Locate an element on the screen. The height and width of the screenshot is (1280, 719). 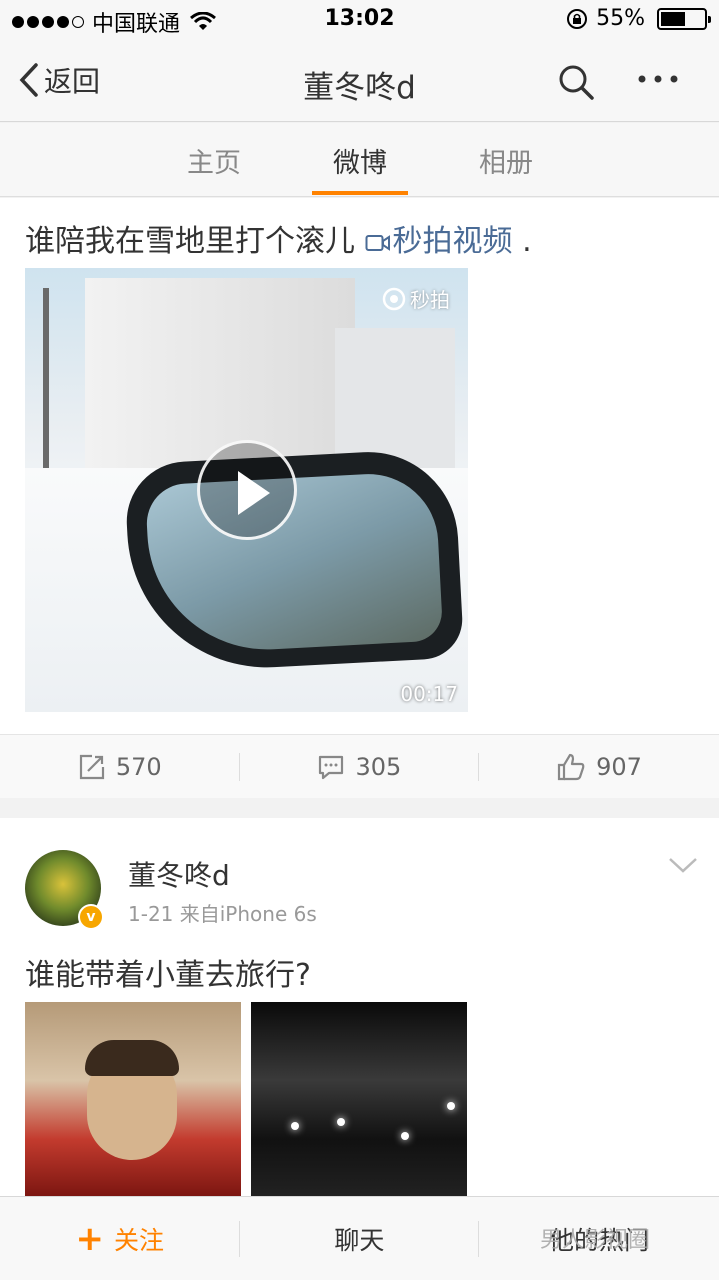
search-button is located at coordinates (576, 84).